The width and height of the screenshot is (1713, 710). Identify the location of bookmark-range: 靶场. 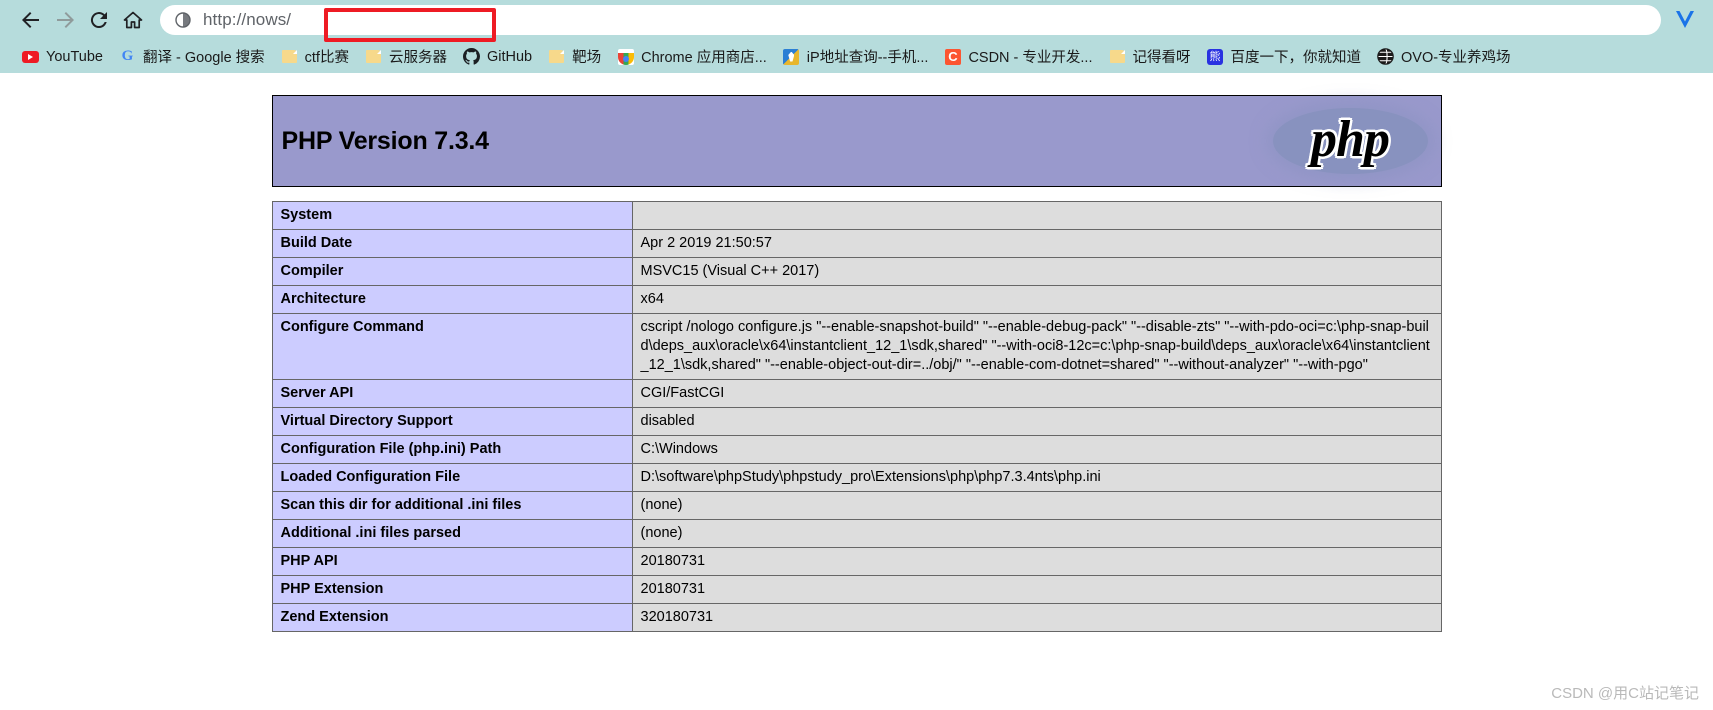
(574, 57).